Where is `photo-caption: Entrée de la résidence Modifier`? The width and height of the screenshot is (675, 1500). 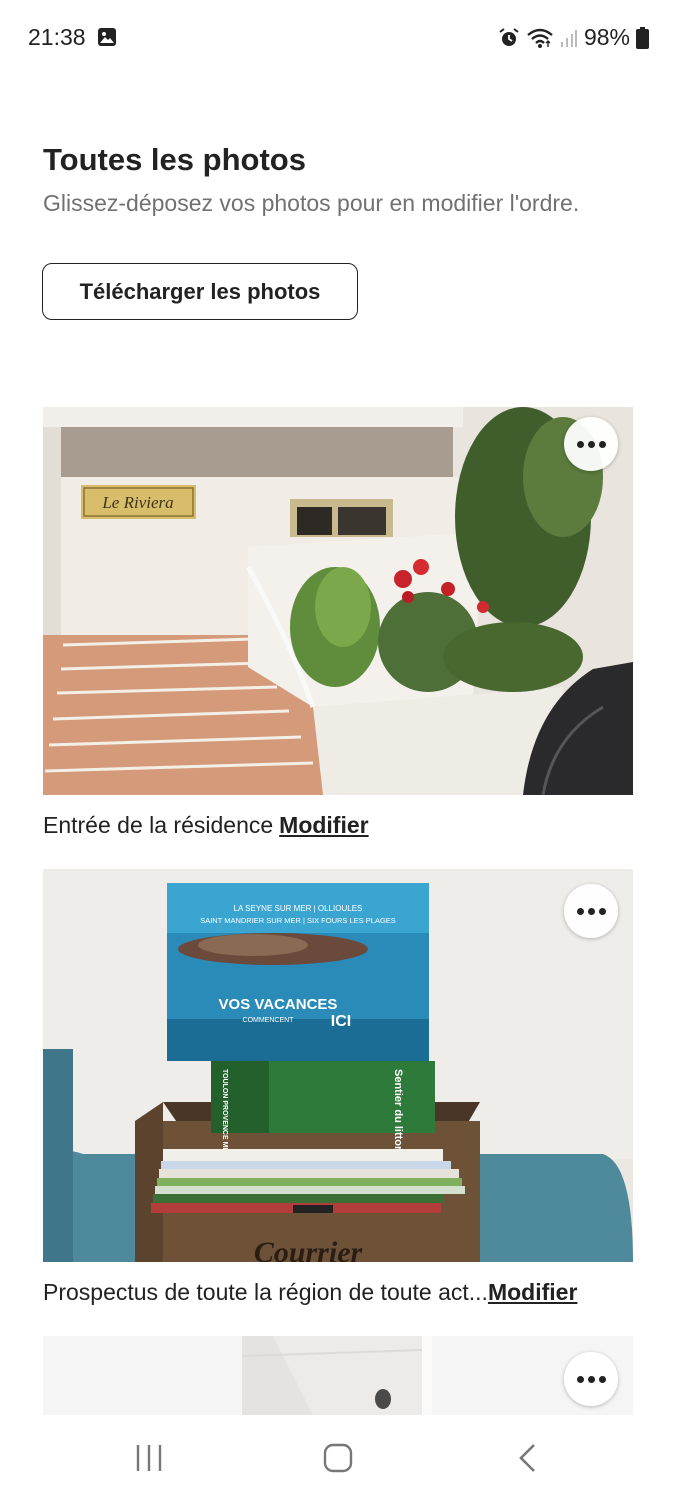
photo-caption: Entrée de la résidence Modifier is located at coordinates (338, 825).